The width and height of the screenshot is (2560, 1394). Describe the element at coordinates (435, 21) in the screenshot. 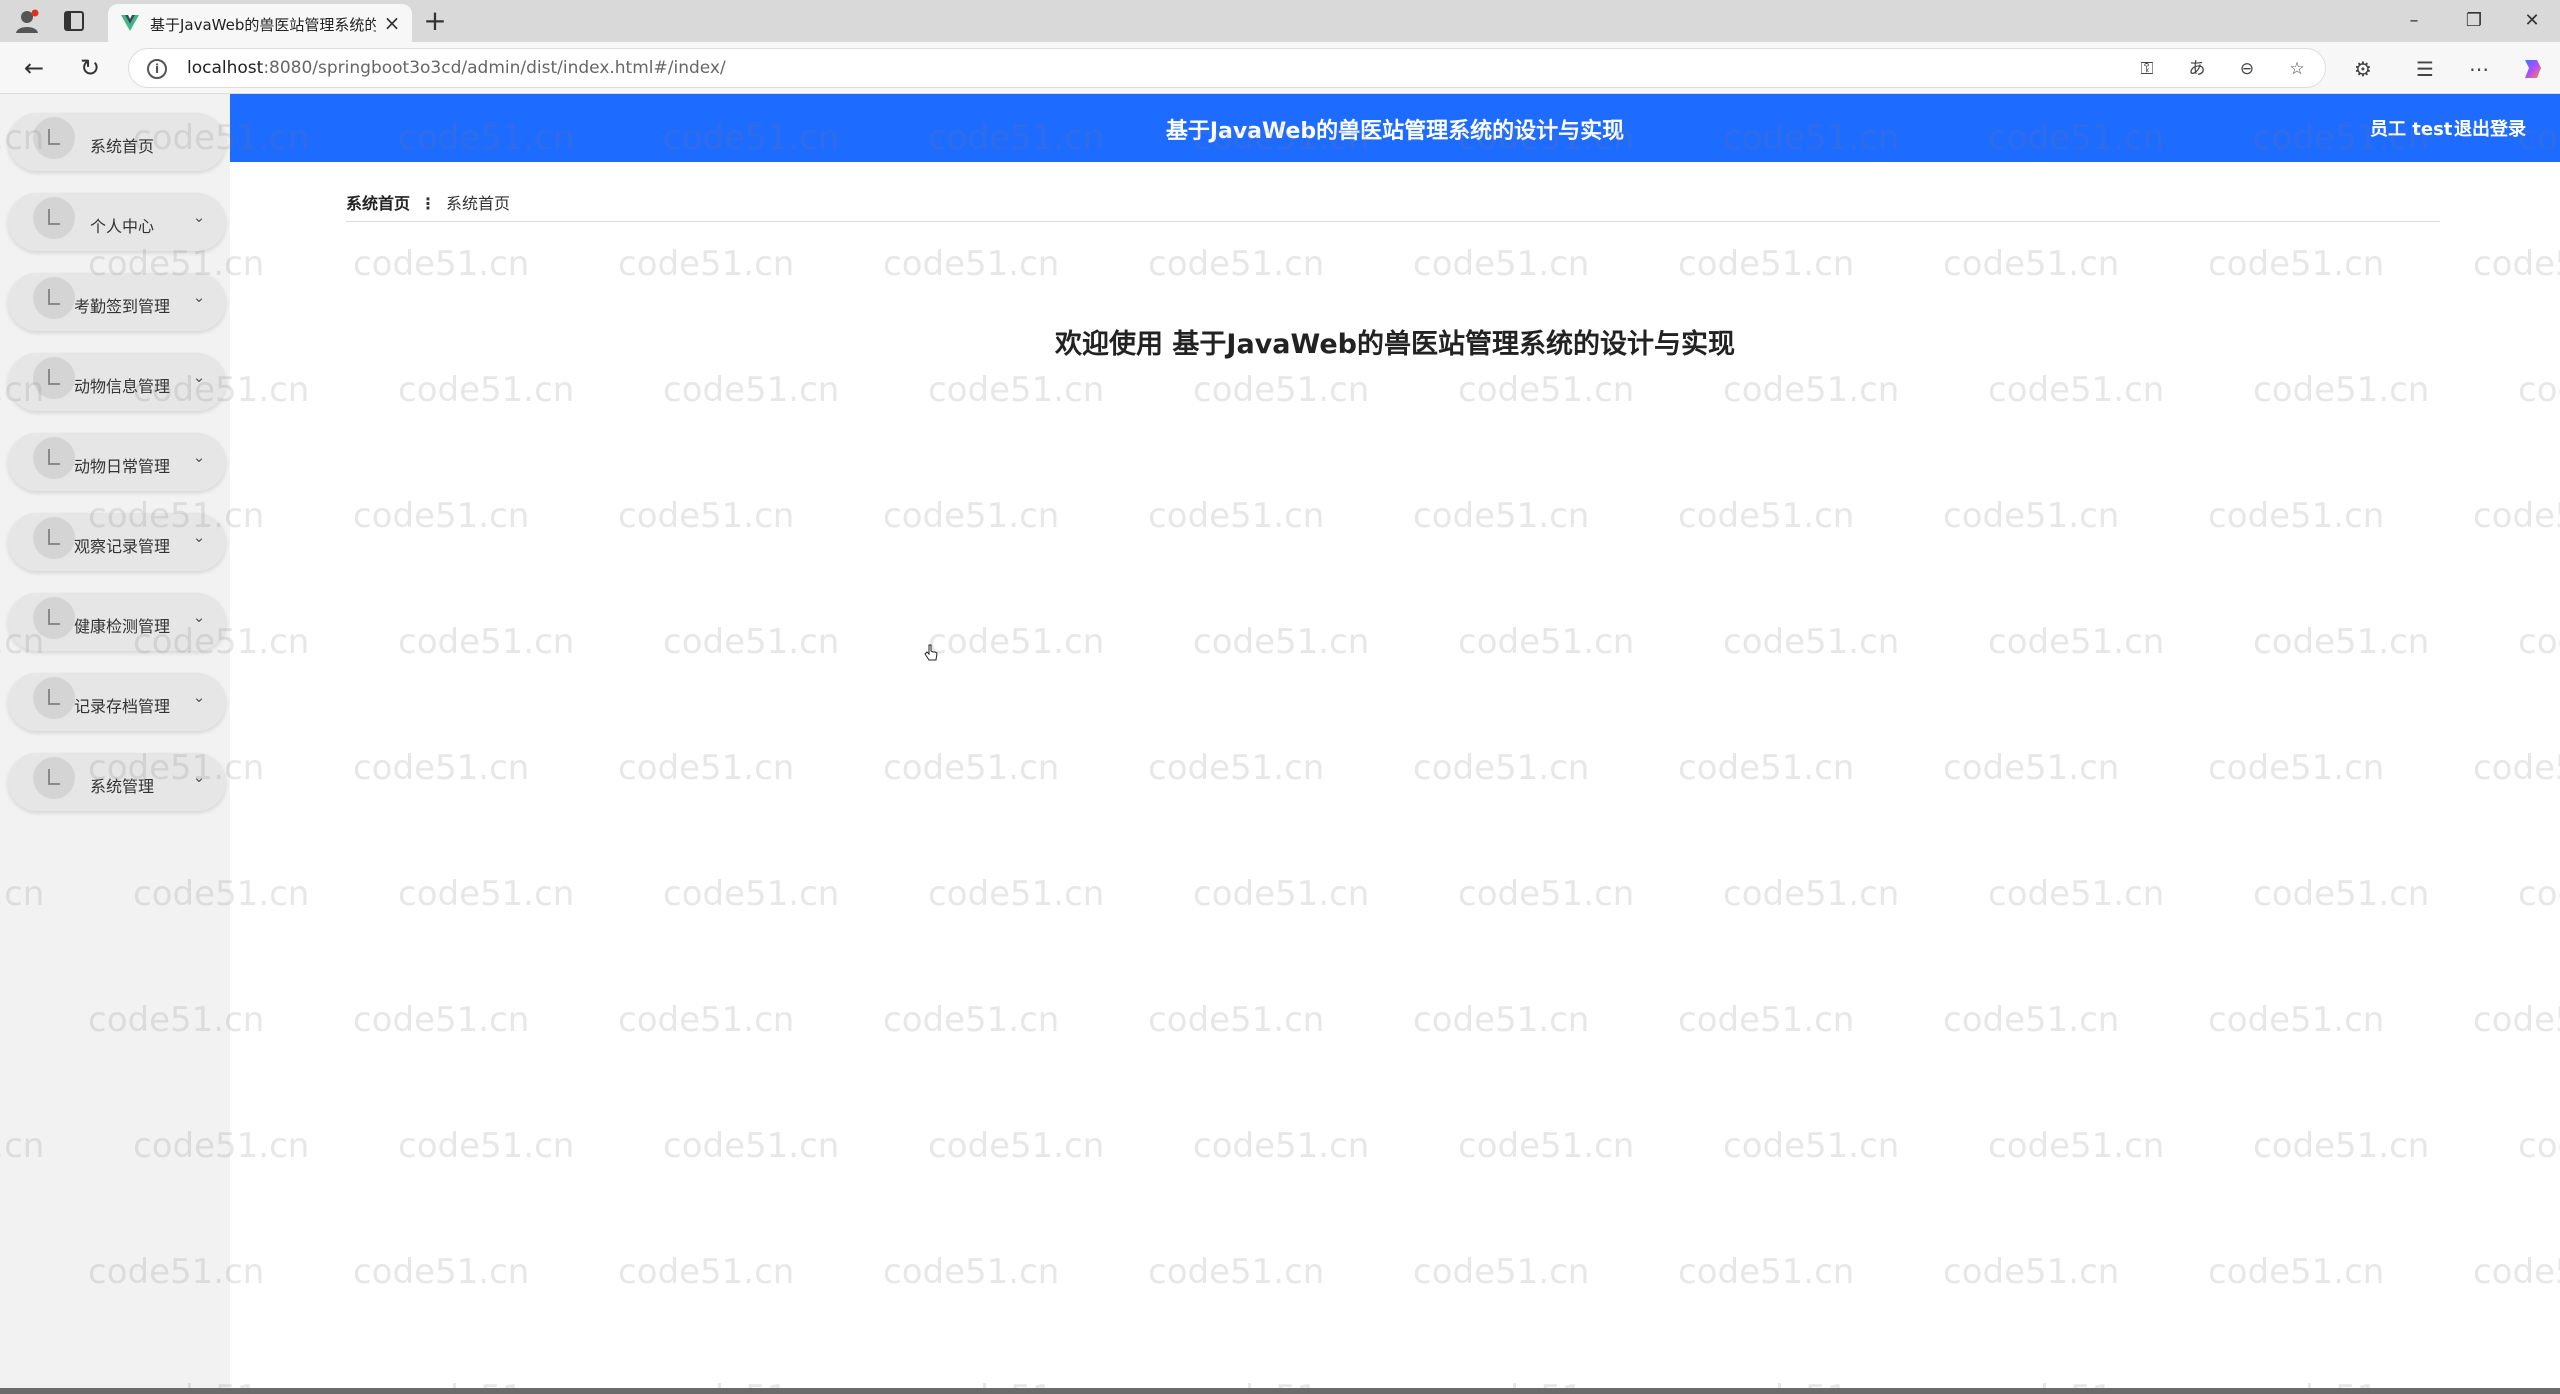

I see `new-tab-icon: +` at that location.